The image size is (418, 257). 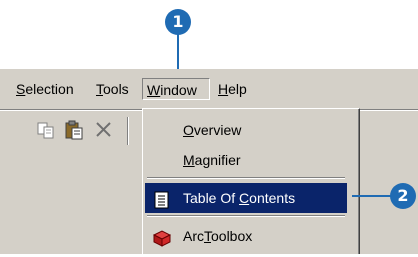 I want to click on menu-item-overview: Overview, so click(x=246, y=130).